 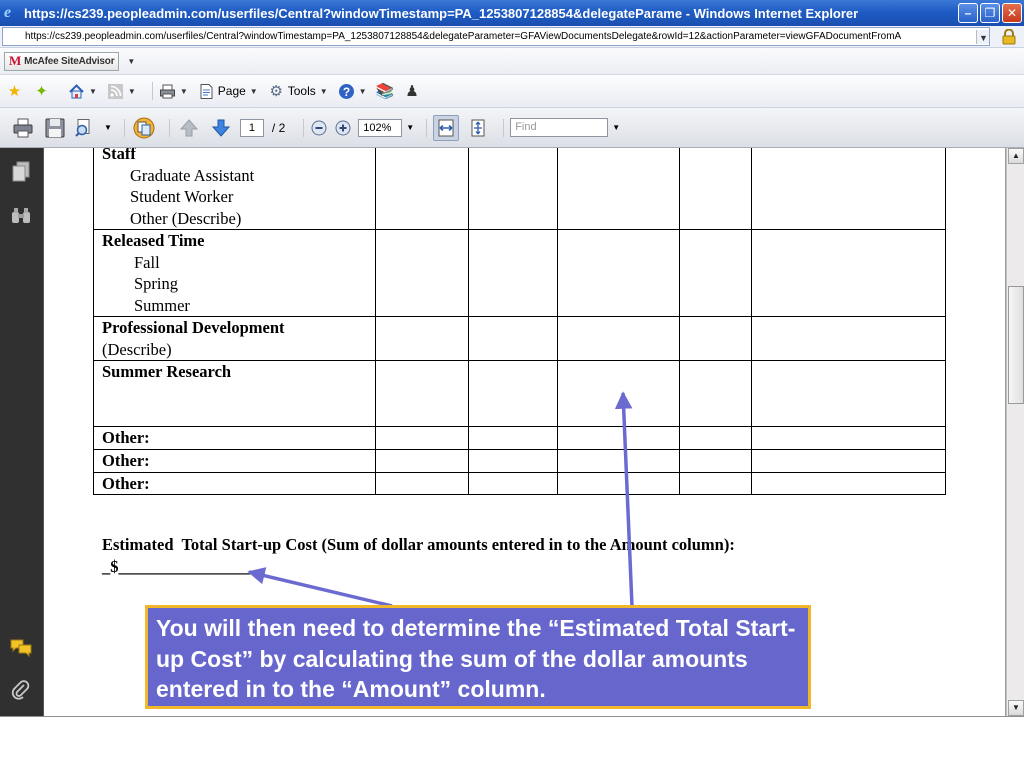 I want to click on search-panel-button, so click(x=21, y=216).